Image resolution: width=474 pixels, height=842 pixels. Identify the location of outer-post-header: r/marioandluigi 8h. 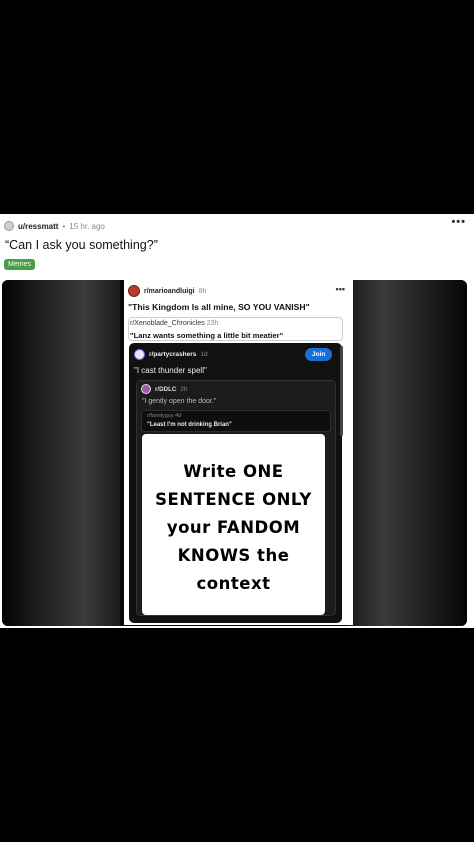
(167, 291).